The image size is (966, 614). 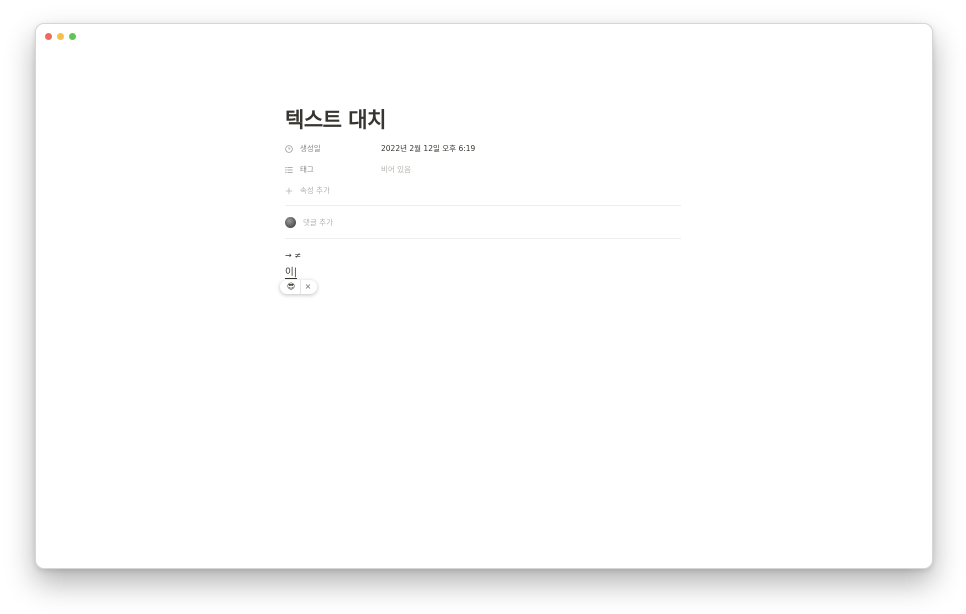 I want to click on property-value: 비어 있음, so click(x=396, y=169).